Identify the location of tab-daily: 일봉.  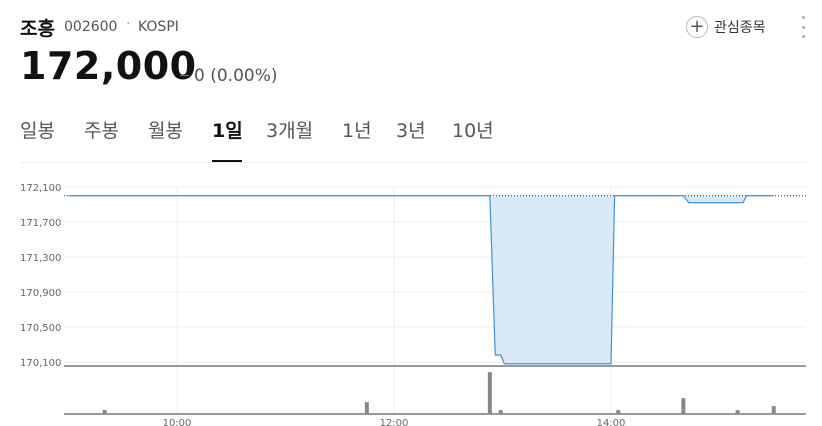
(37, 129).